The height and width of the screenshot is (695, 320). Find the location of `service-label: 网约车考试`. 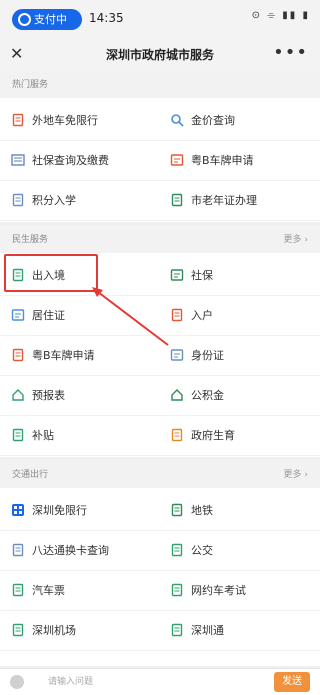

service-label: 网约车考试 is located at coordinates (218, 590).